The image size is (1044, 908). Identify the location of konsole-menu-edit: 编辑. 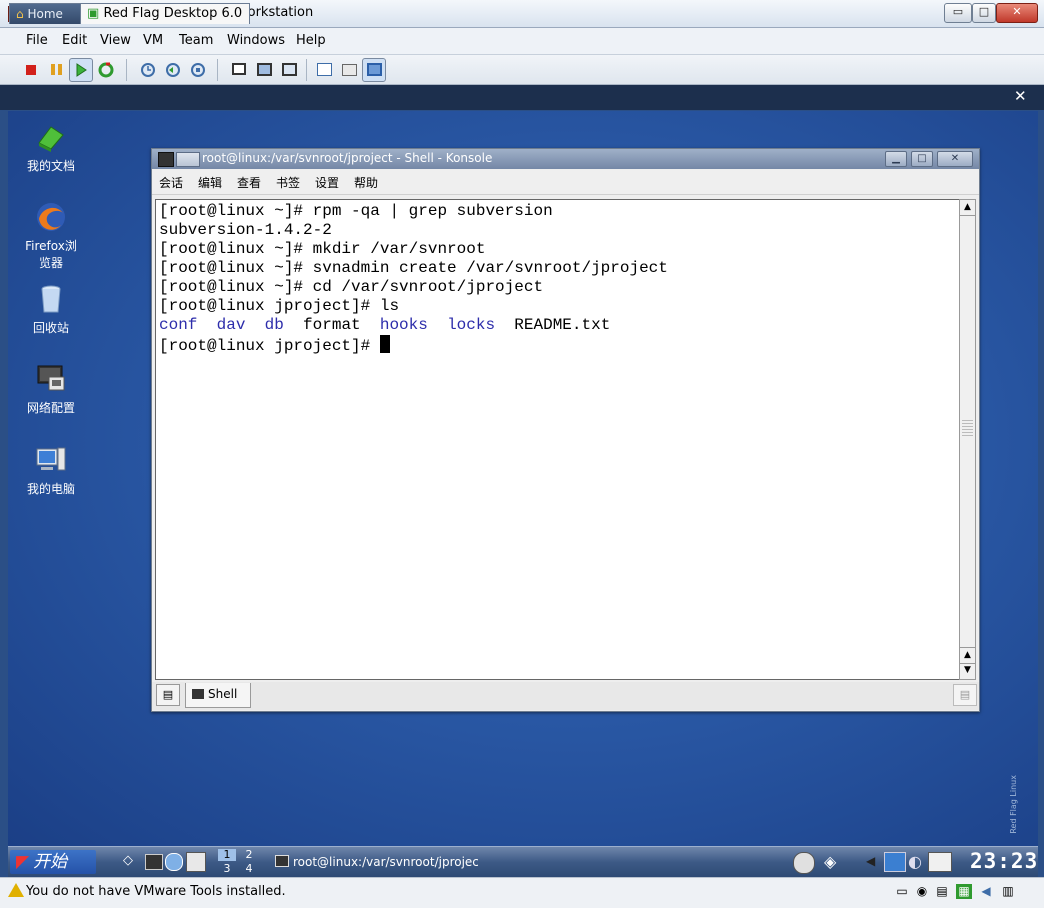
(210, 182).